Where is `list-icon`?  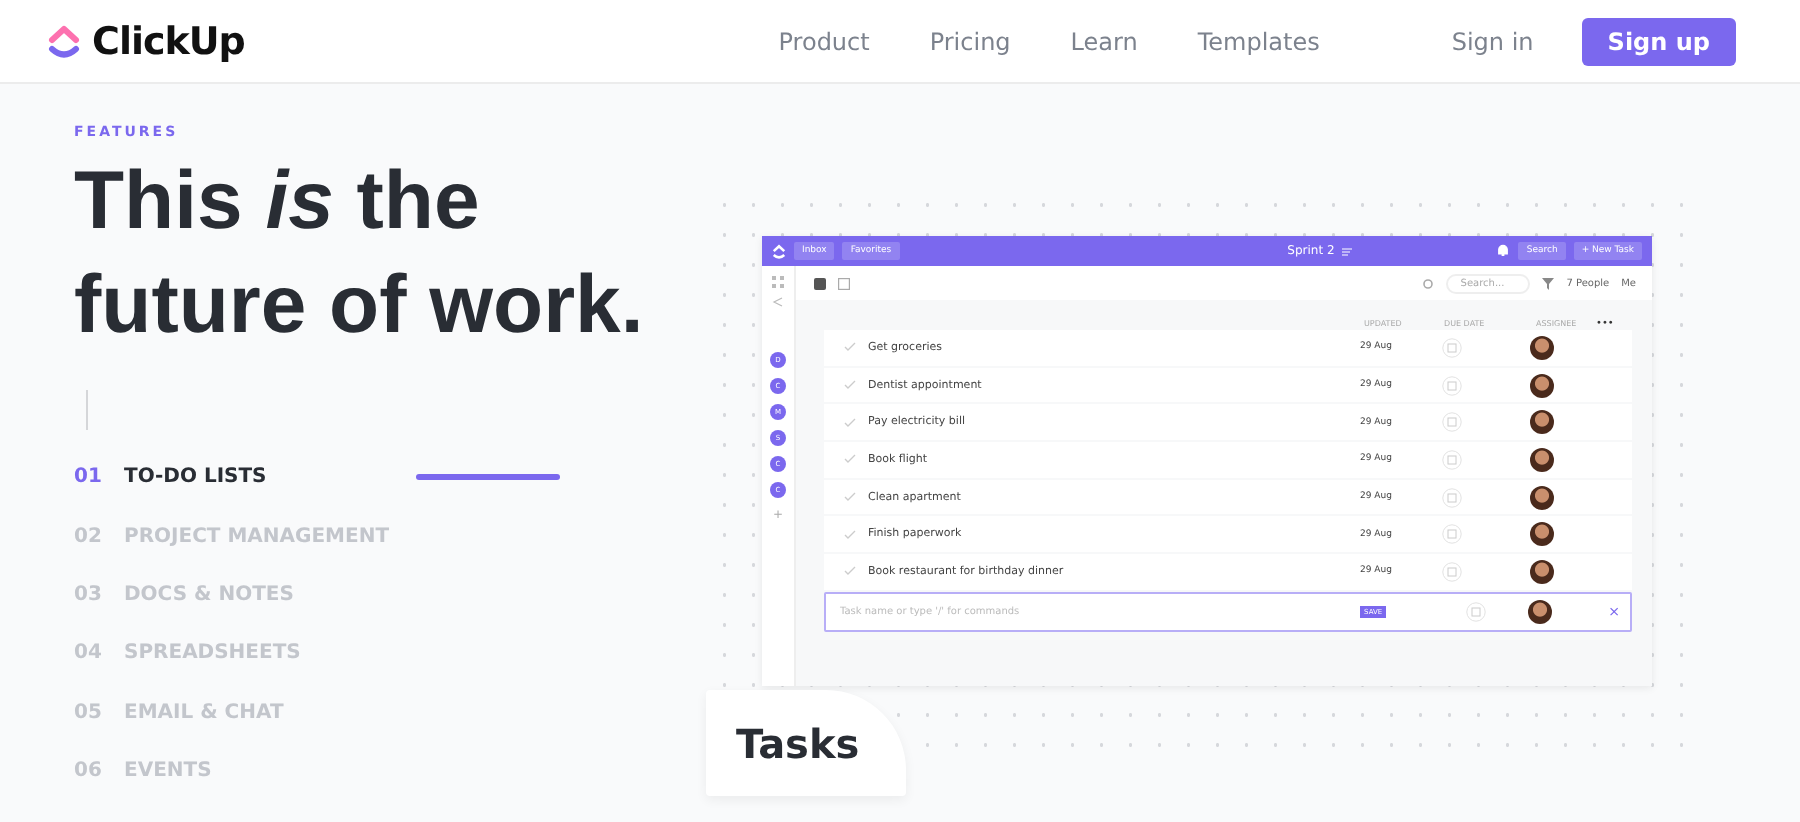 list-icon is located at coordinates (1347, 251).